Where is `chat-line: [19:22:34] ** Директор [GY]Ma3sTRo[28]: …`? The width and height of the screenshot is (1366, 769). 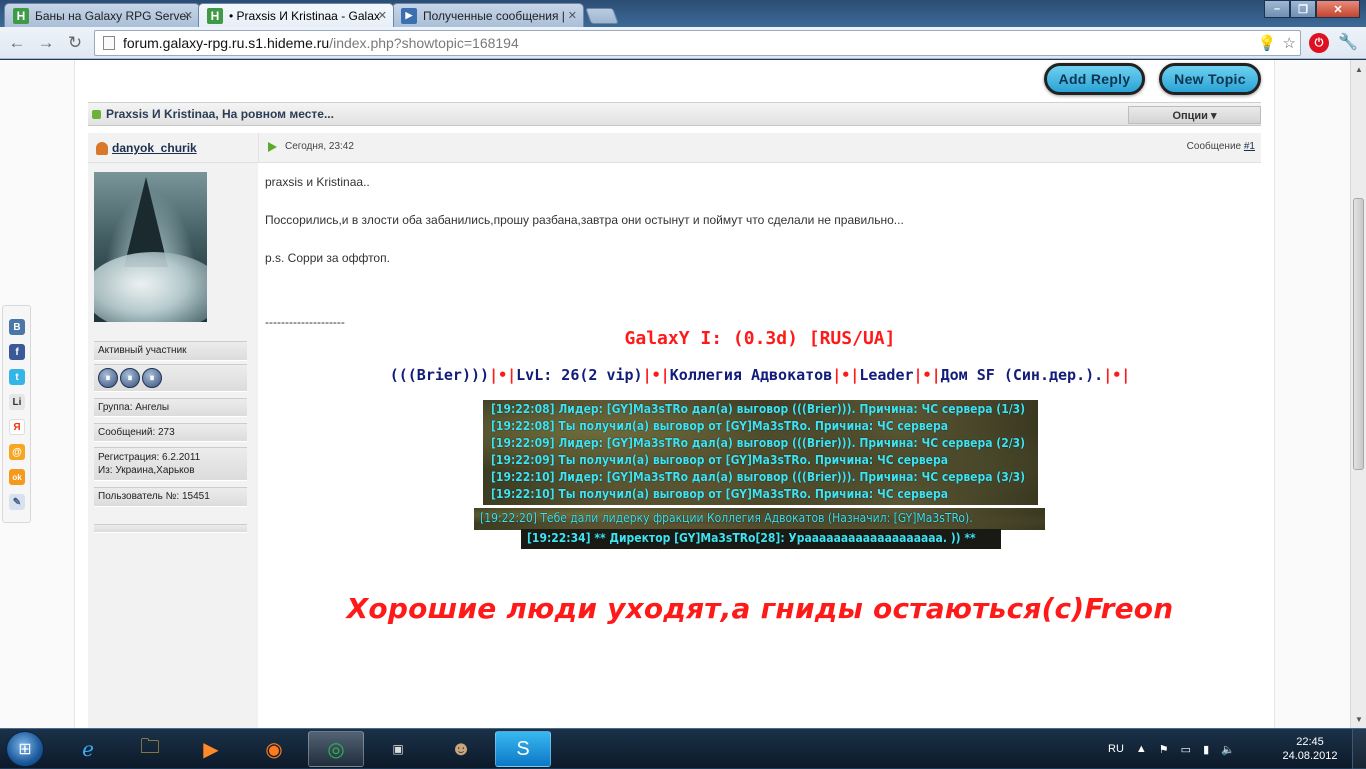
chat-line: [19:22:34] ** Директор [GY]Ma3sTRo[28]: … is located at coordinates (751, 538).